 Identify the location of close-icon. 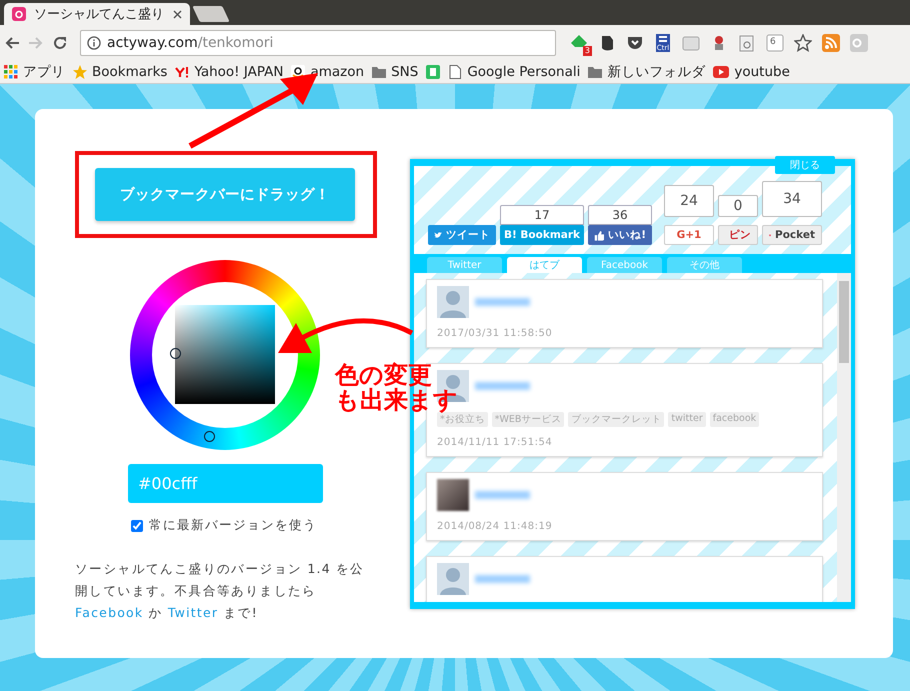
(177, 14).